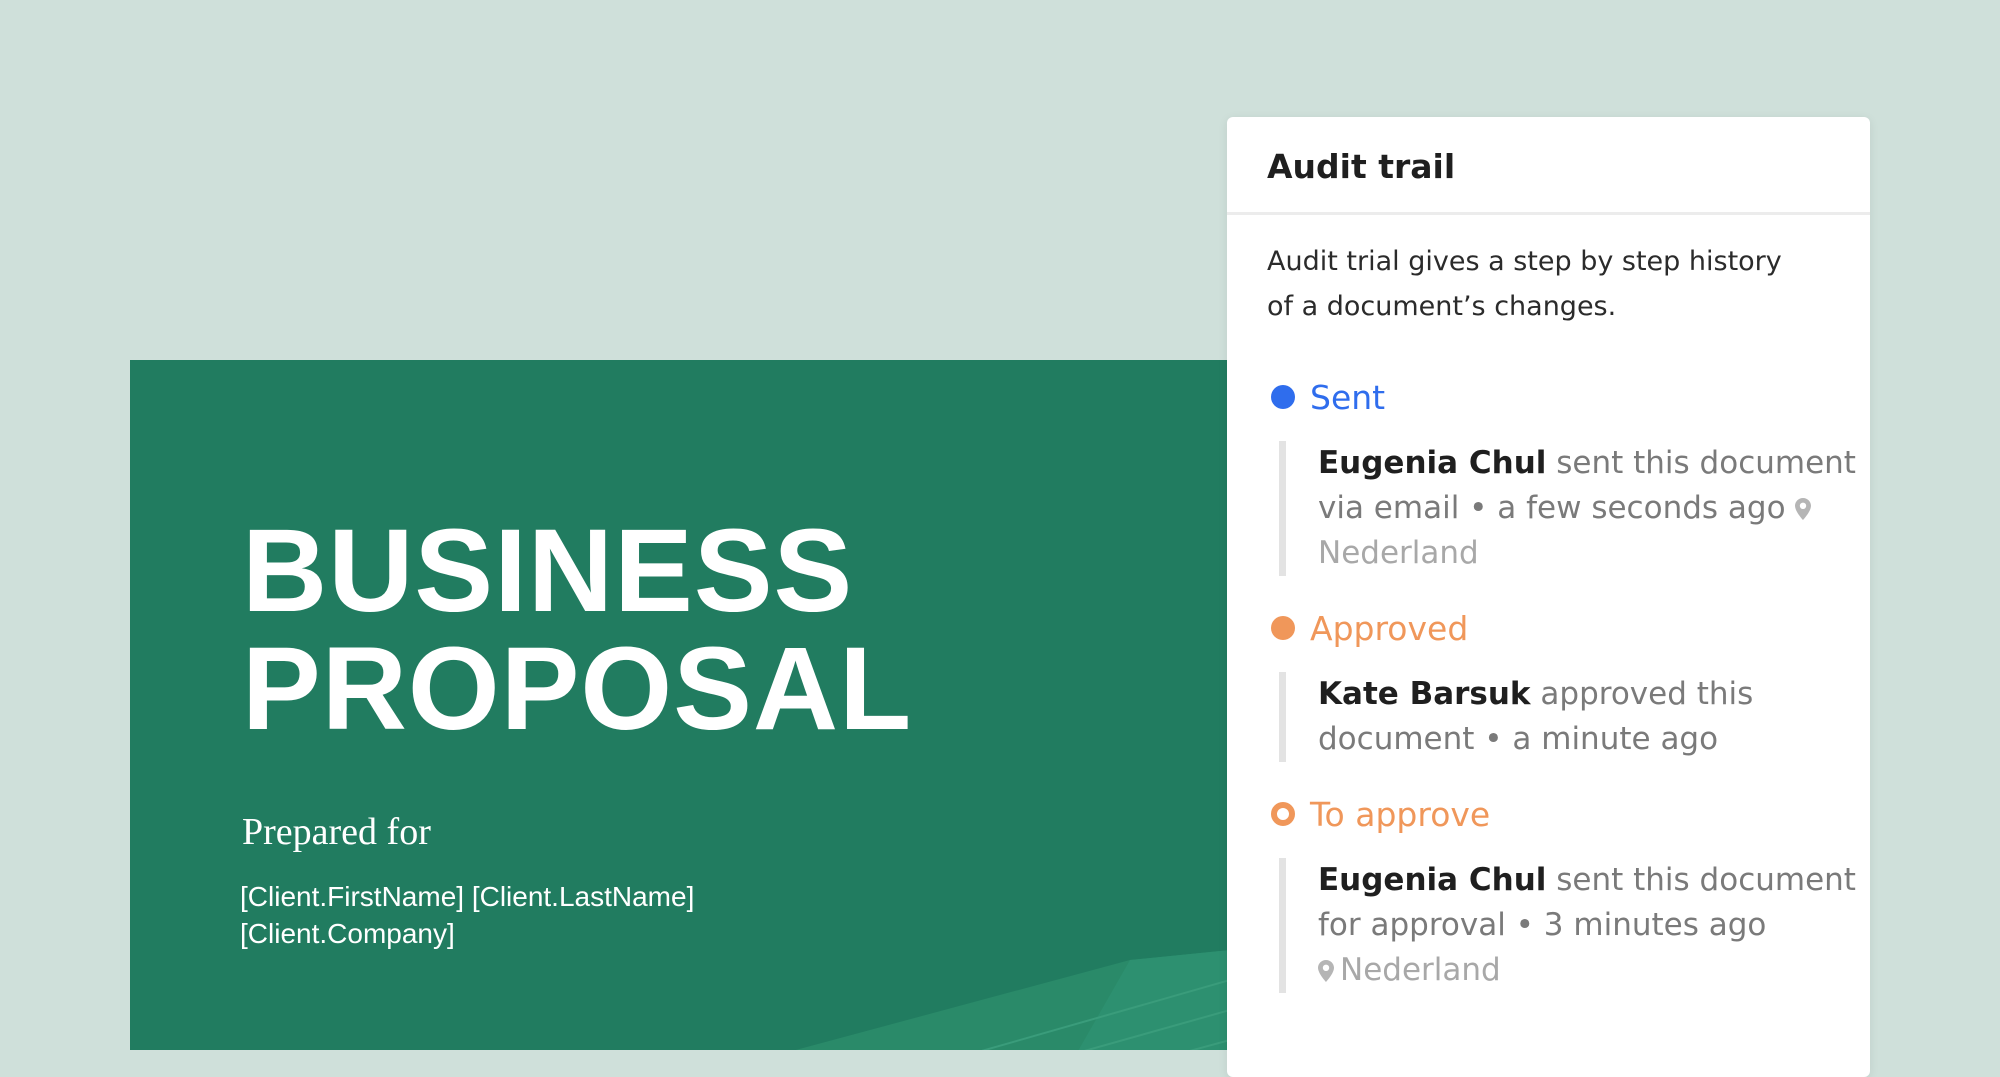 The image size is (2000, 1077). I want to click on event-header: Sent, so click(1570, 397).